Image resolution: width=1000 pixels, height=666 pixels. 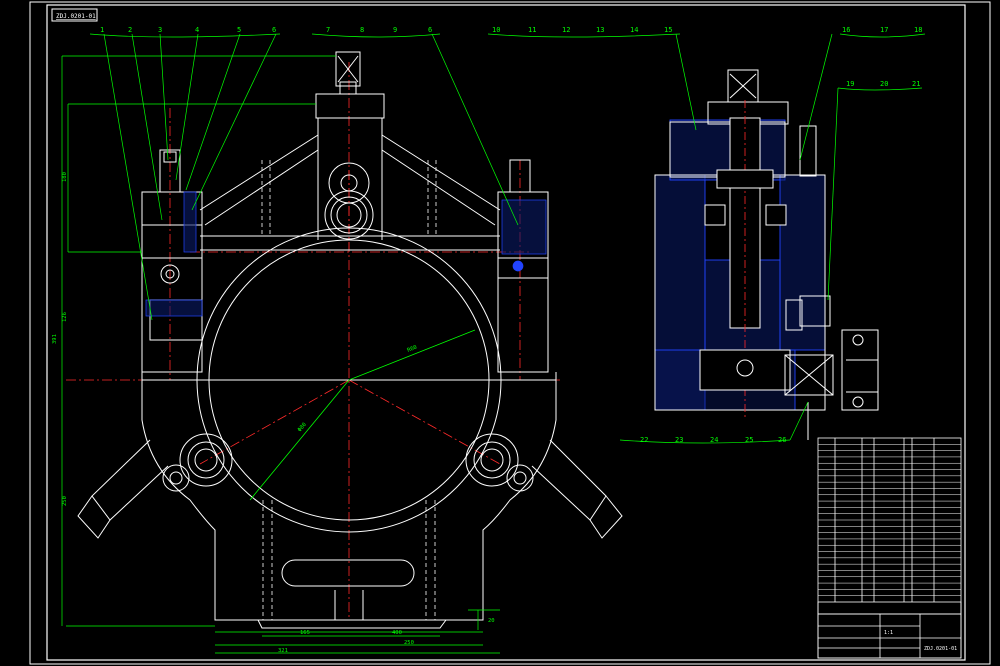 I want to click on dim-mid-height: 126, so click(x=65, y=317).